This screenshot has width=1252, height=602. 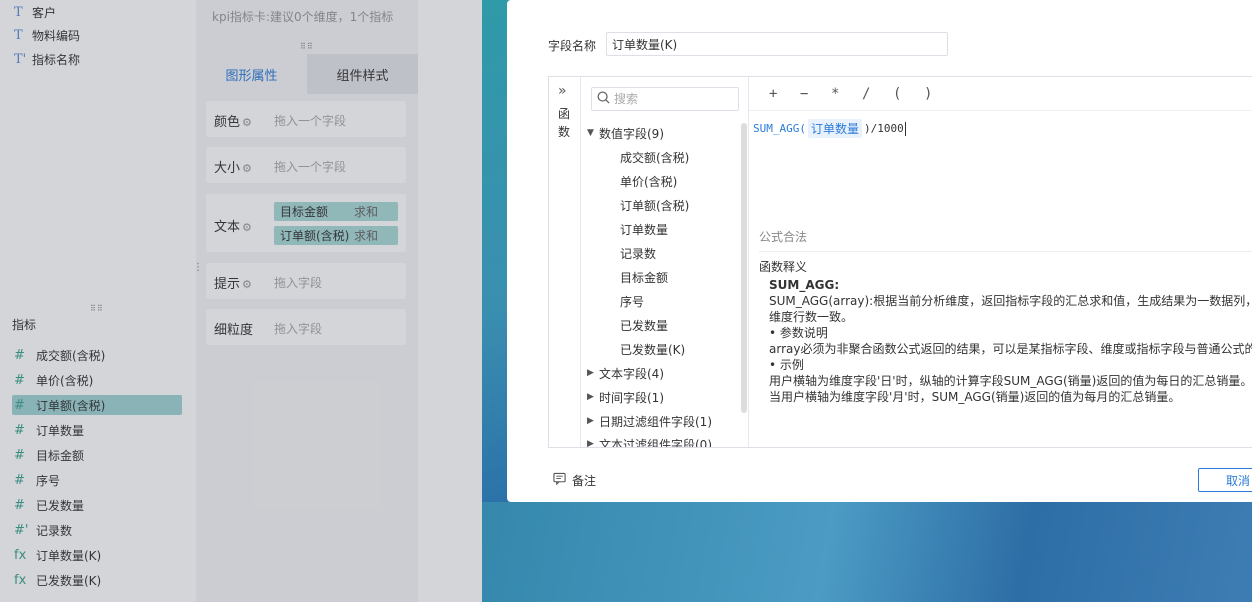 What do you see at coordinates (744, 268) in the screenshot?
I see `scrollbar-thumb` at bounding box center [744, 268].